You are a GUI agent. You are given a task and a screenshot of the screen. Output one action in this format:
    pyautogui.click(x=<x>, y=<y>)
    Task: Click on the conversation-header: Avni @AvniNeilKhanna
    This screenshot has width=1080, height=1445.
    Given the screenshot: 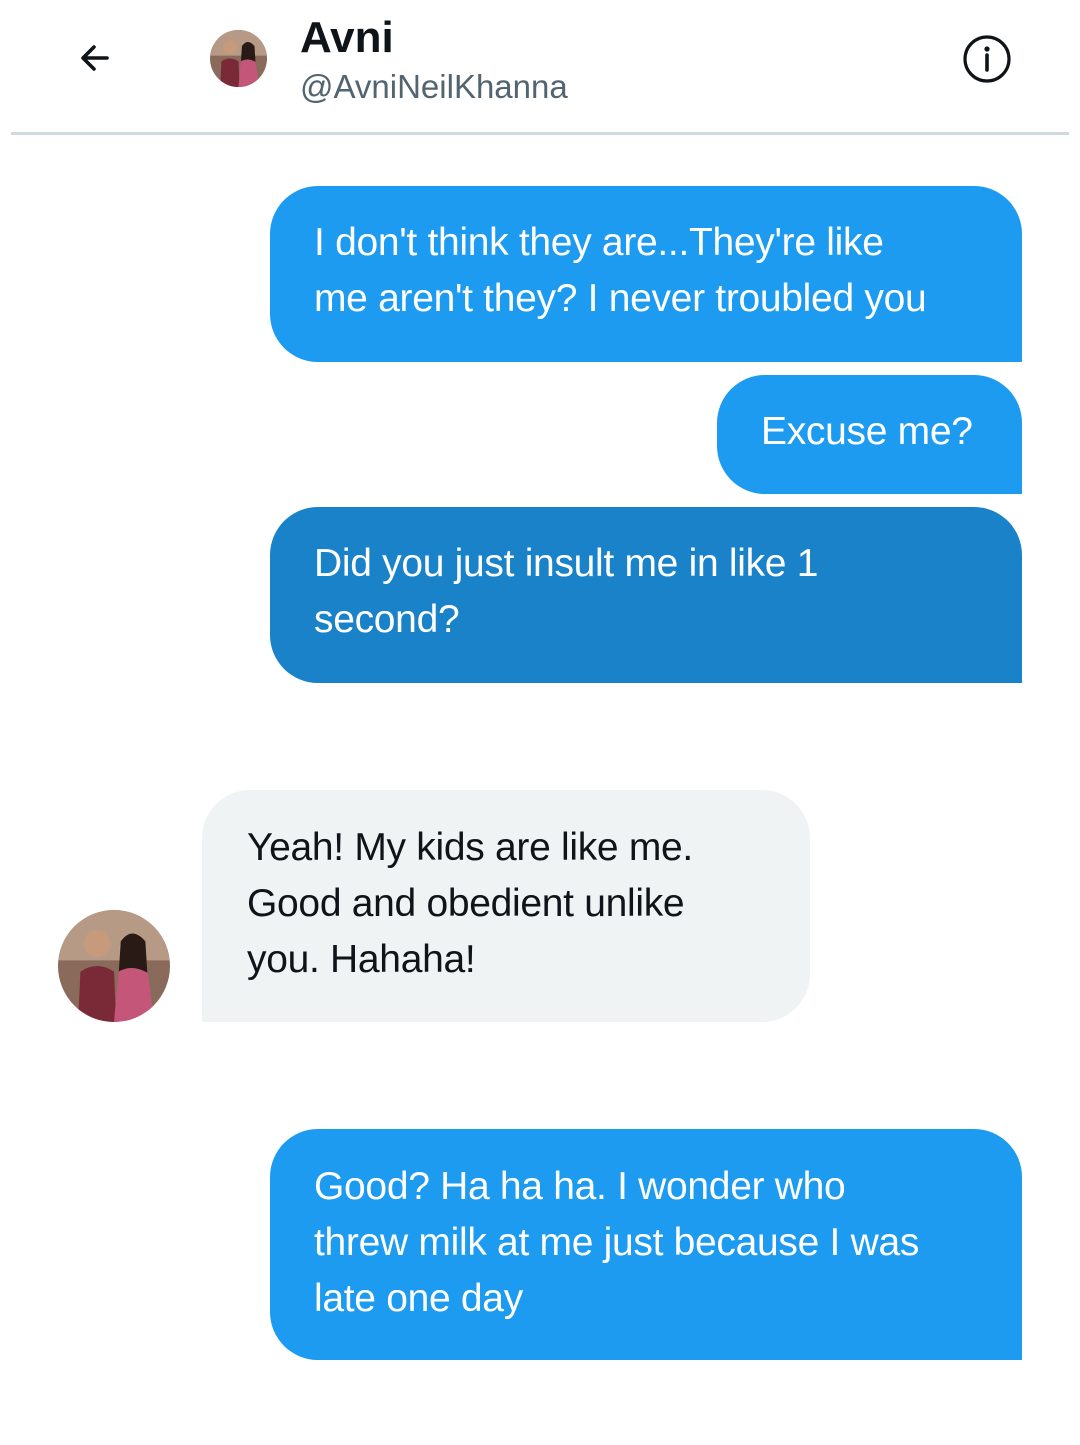 What is the action you would take?
    pyautogui.click(x=540, y=67)
    